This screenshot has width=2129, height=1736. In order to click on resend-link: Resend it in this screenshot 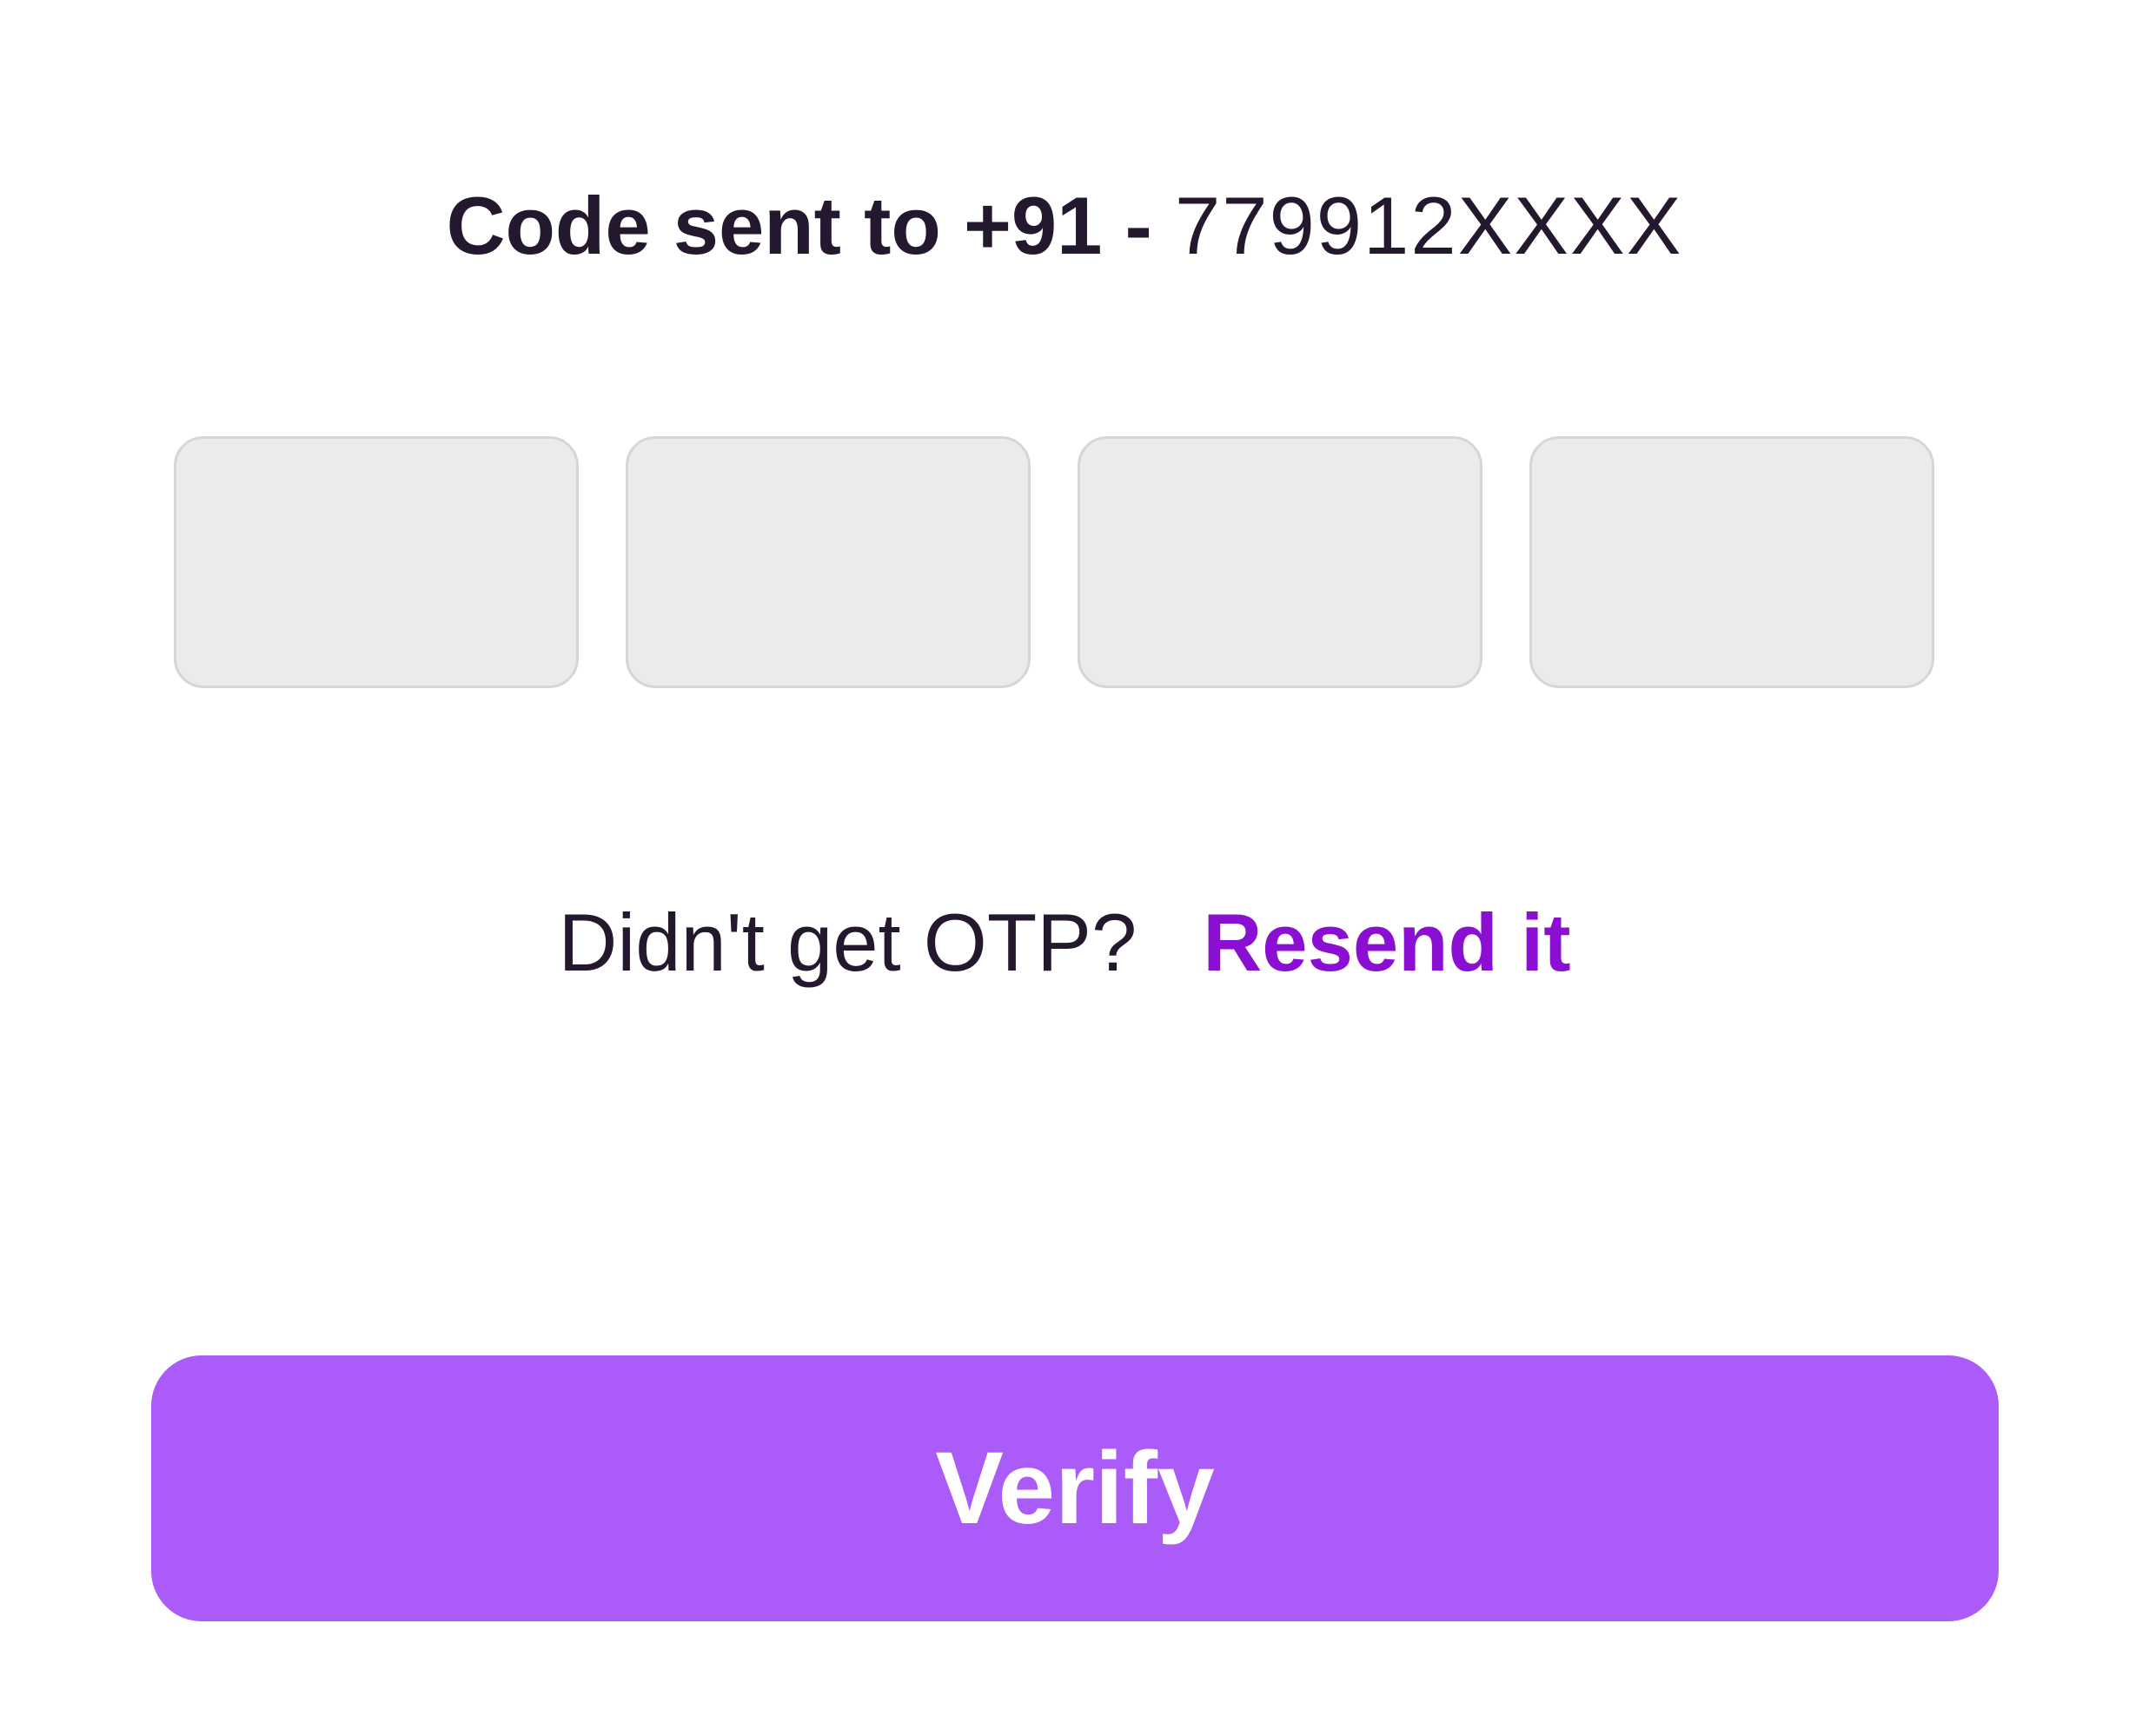, I will do `click(1386, 942)`.